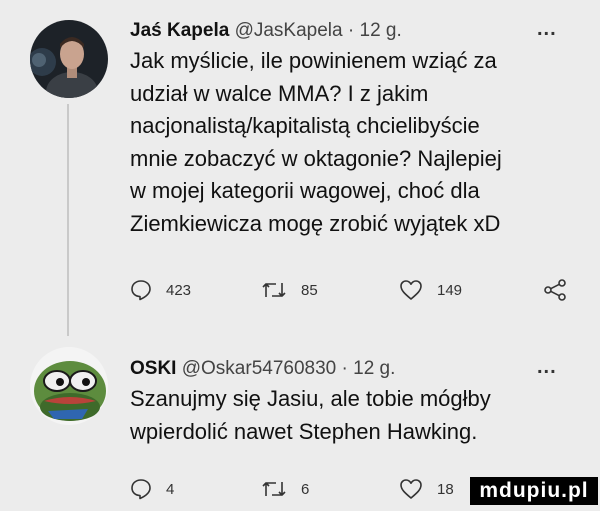 The width and height of the screenshot is (600, 511). I want to click on like-count: 18, so click(445, 489).